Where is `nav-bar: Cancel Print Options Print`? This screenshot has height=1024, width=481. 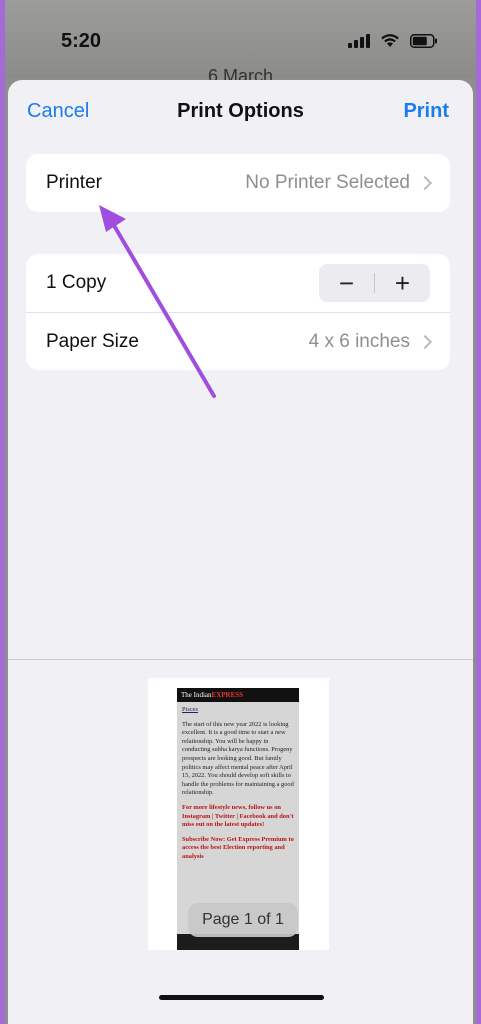 nav-bar: Cancel Print Options Print is located at coordinates (240, 112).